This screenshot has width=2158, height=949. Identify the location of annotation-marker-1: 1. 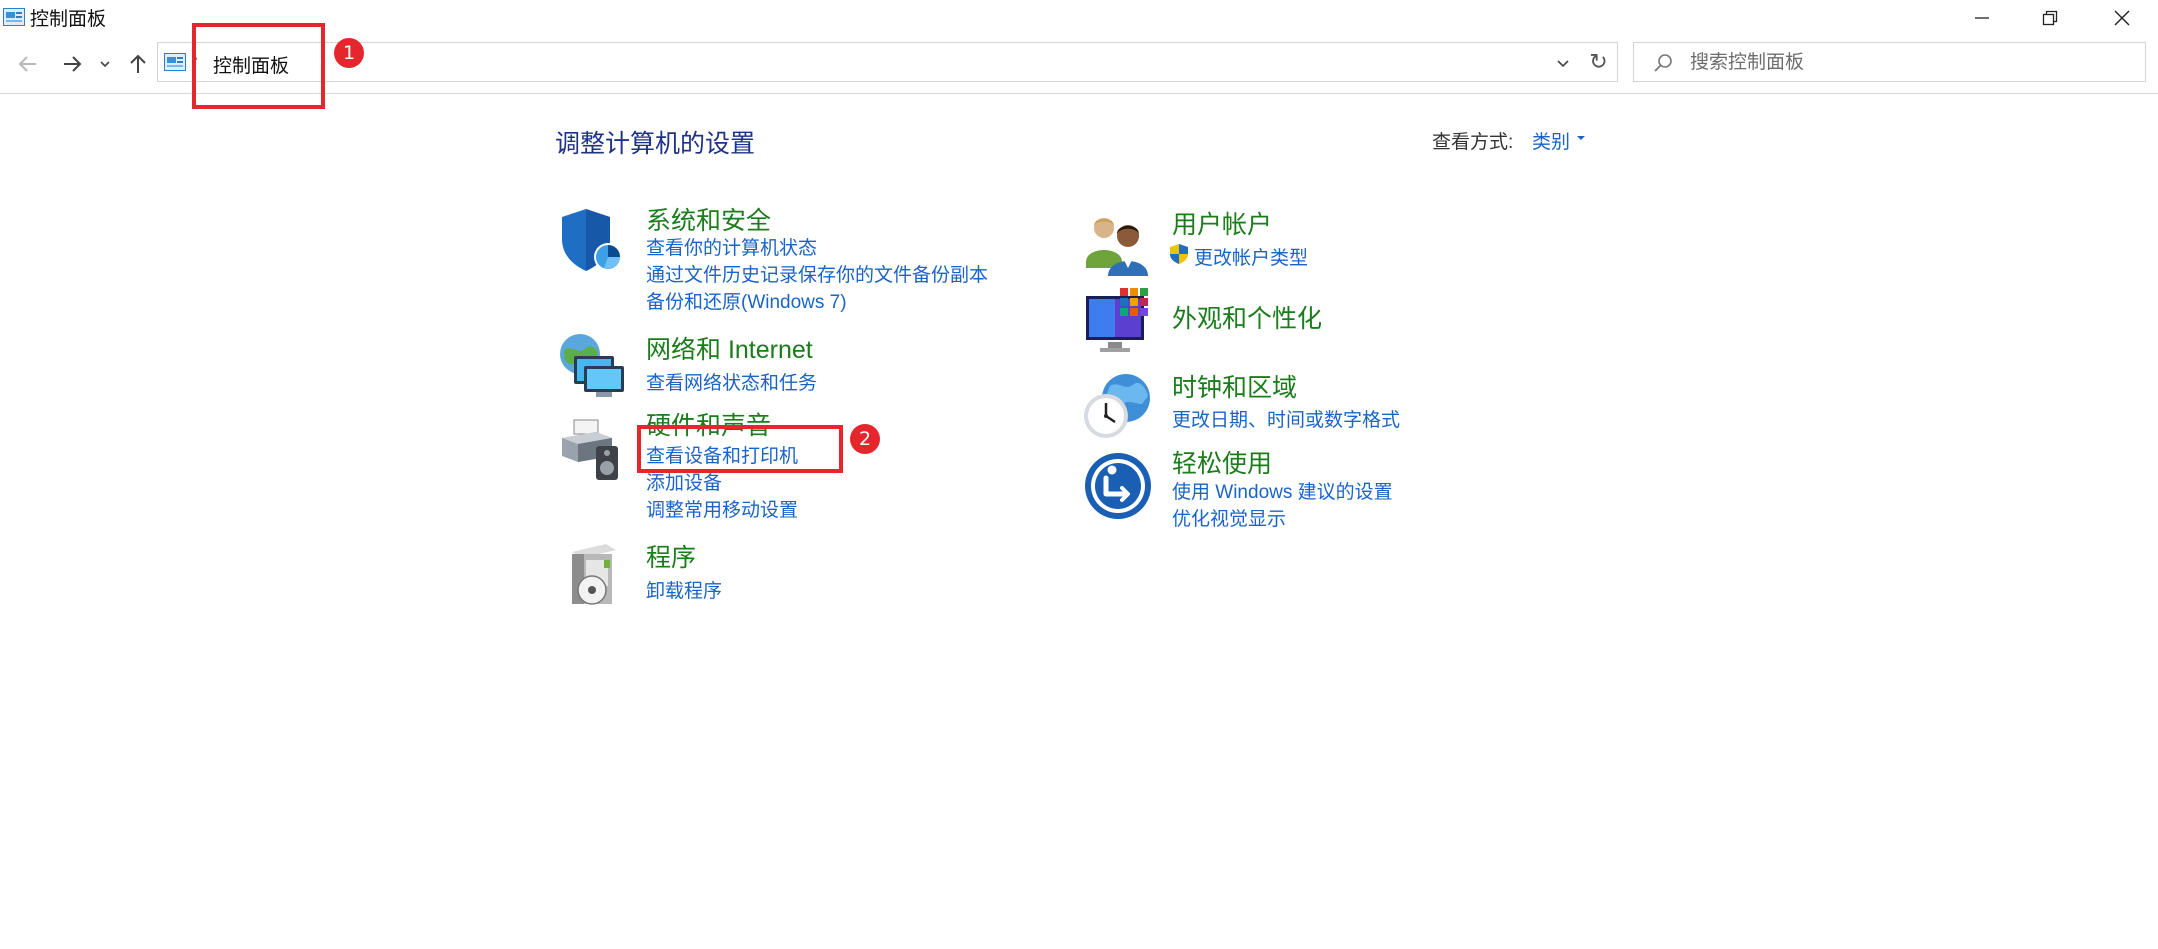
(349, 53).